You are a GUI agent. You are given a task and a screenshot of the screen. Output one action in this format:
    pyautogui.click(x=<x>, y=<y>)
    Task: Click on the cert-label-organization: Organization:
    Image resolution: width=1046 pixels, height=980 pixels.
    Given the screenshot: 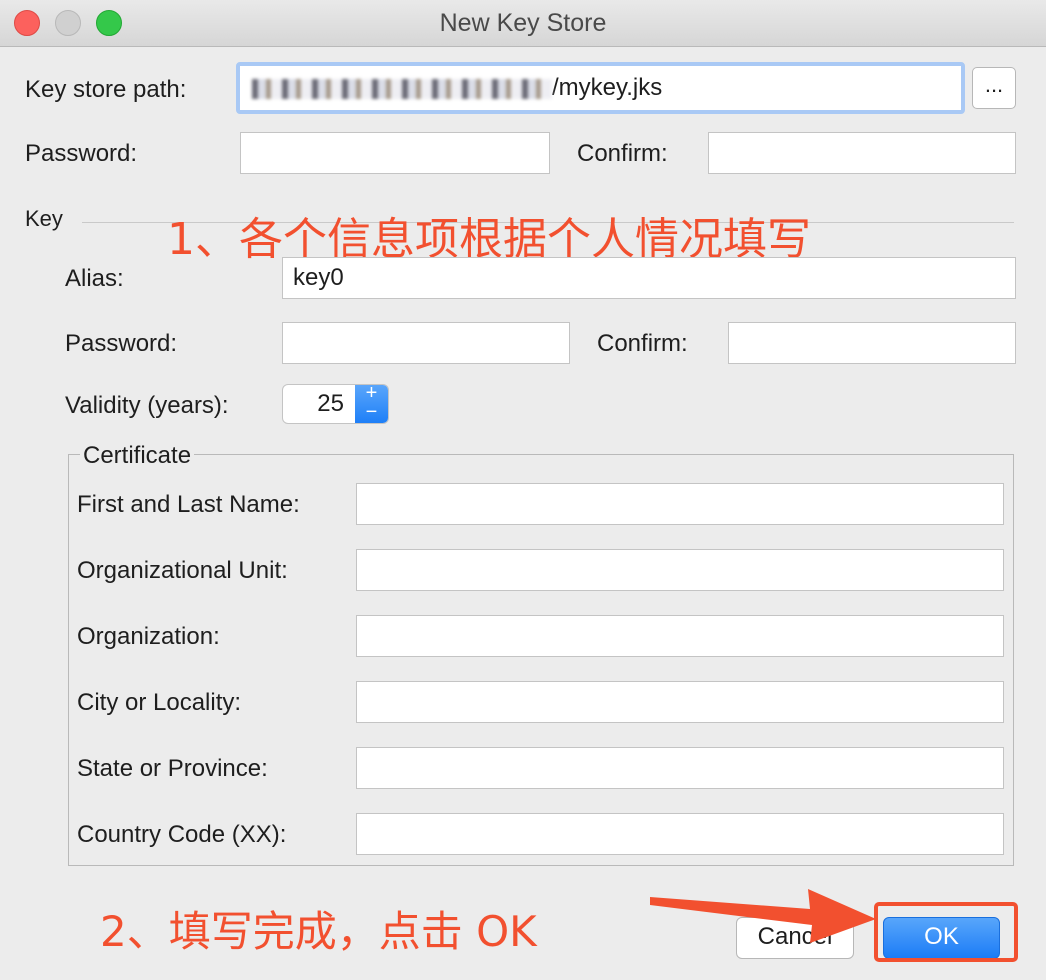 What is the action you would take?
    pyautogui.click(x=148, y=636)
    